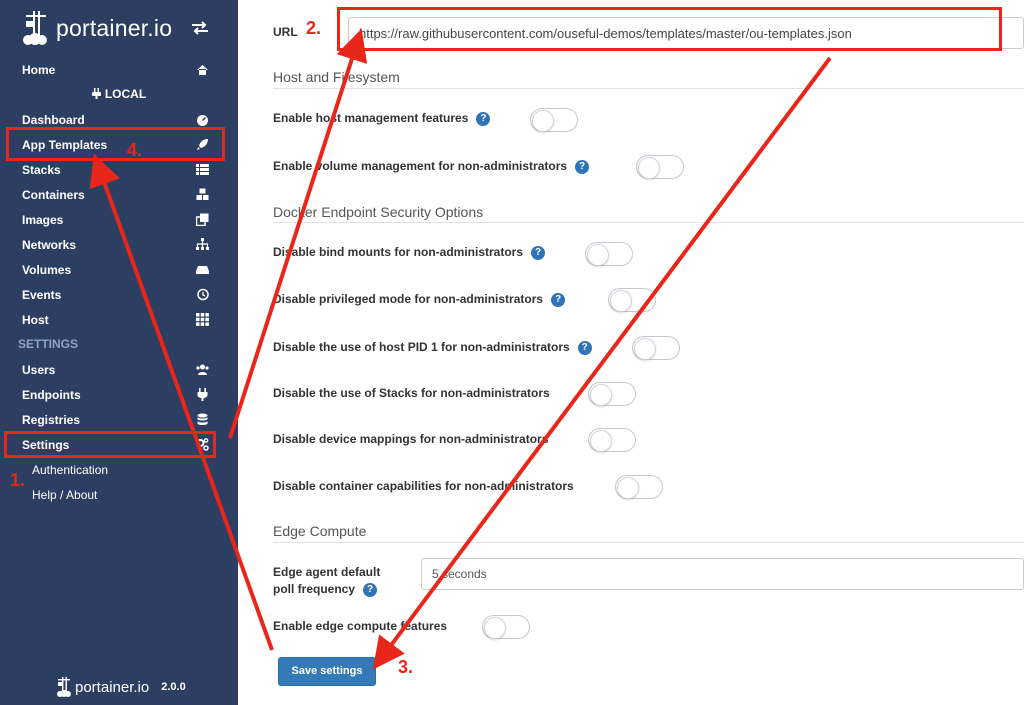 The height and width of the screenshot is (705, 1024). I want to click on sidebar-item-networks: Networks, so click(119, 244).